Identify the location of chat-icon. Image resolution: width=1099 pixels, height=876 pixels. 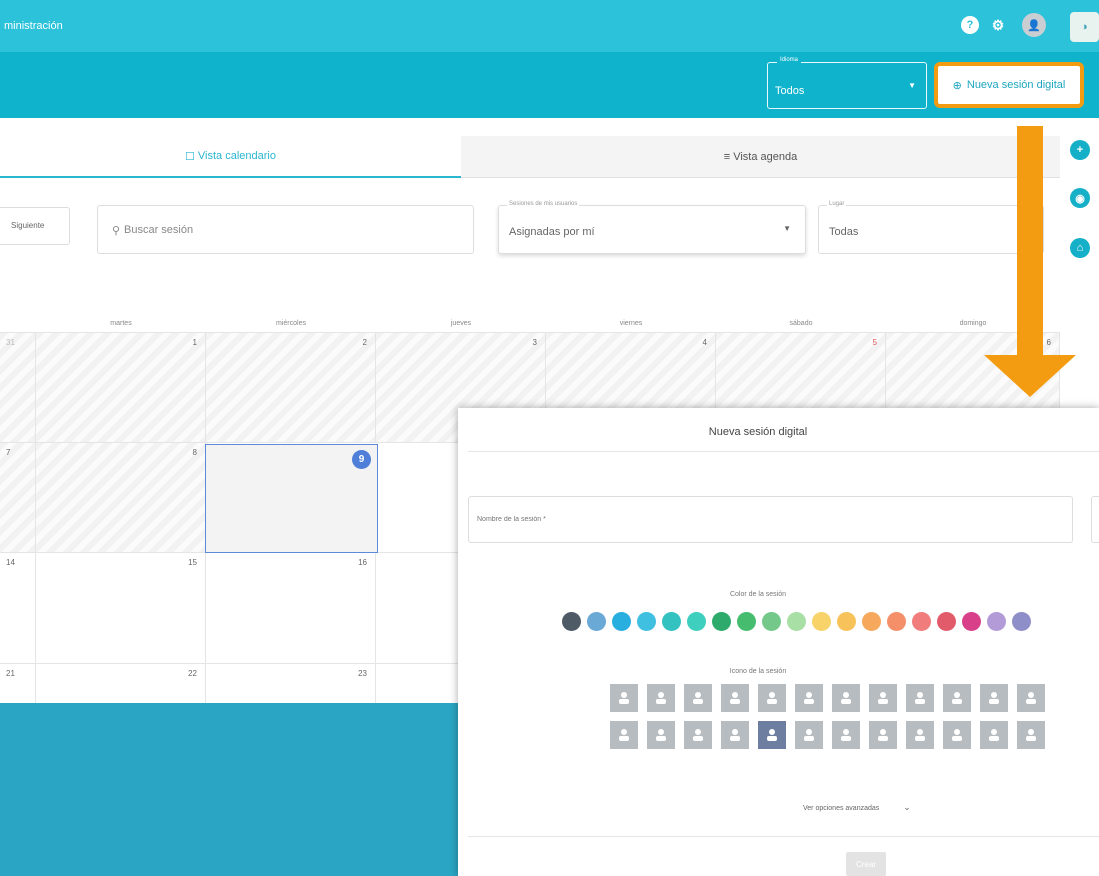
(957, 735).